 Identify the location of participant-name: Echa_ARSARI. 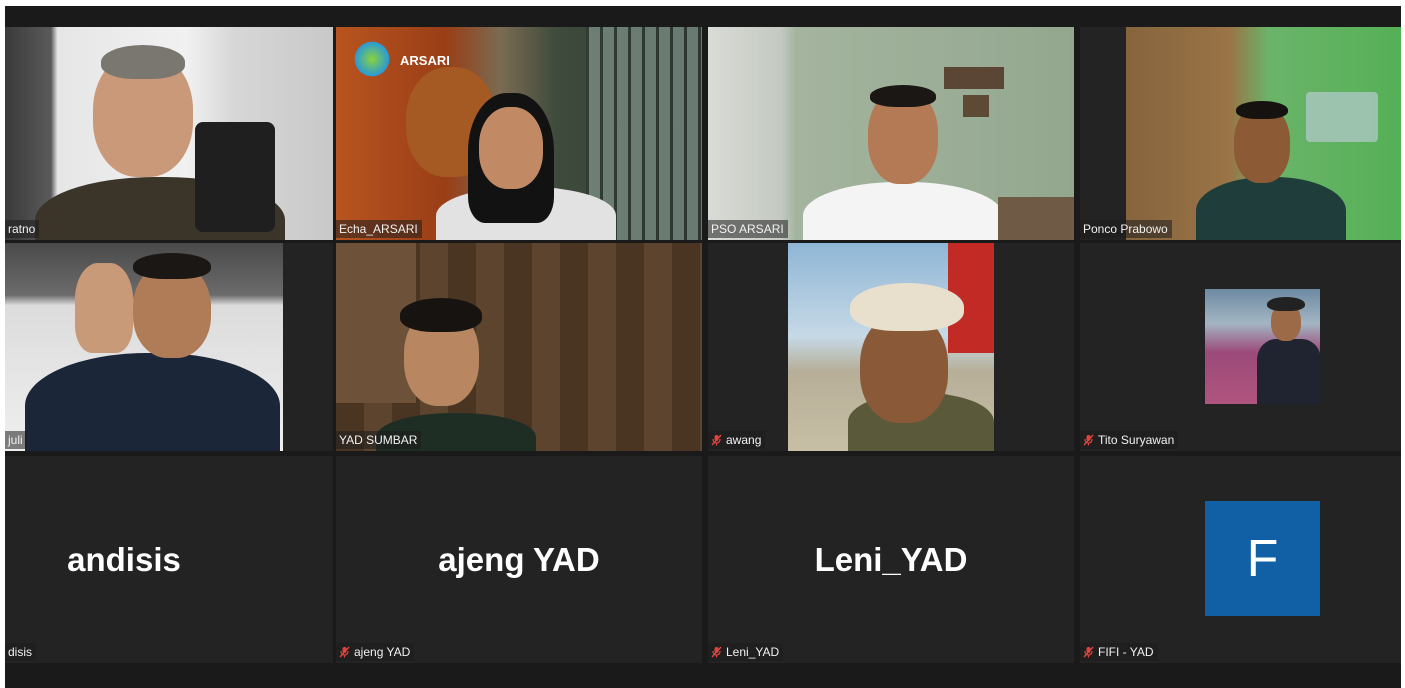
(378, 229).